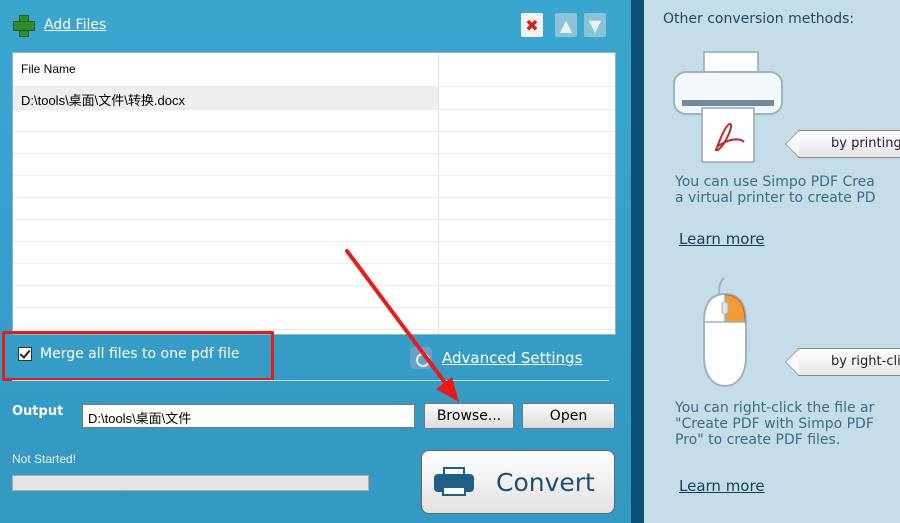 This screenshot has height=523, width=900. I want to click on output-path-field: D:\tools\桌面\文件, so click(248, 416).